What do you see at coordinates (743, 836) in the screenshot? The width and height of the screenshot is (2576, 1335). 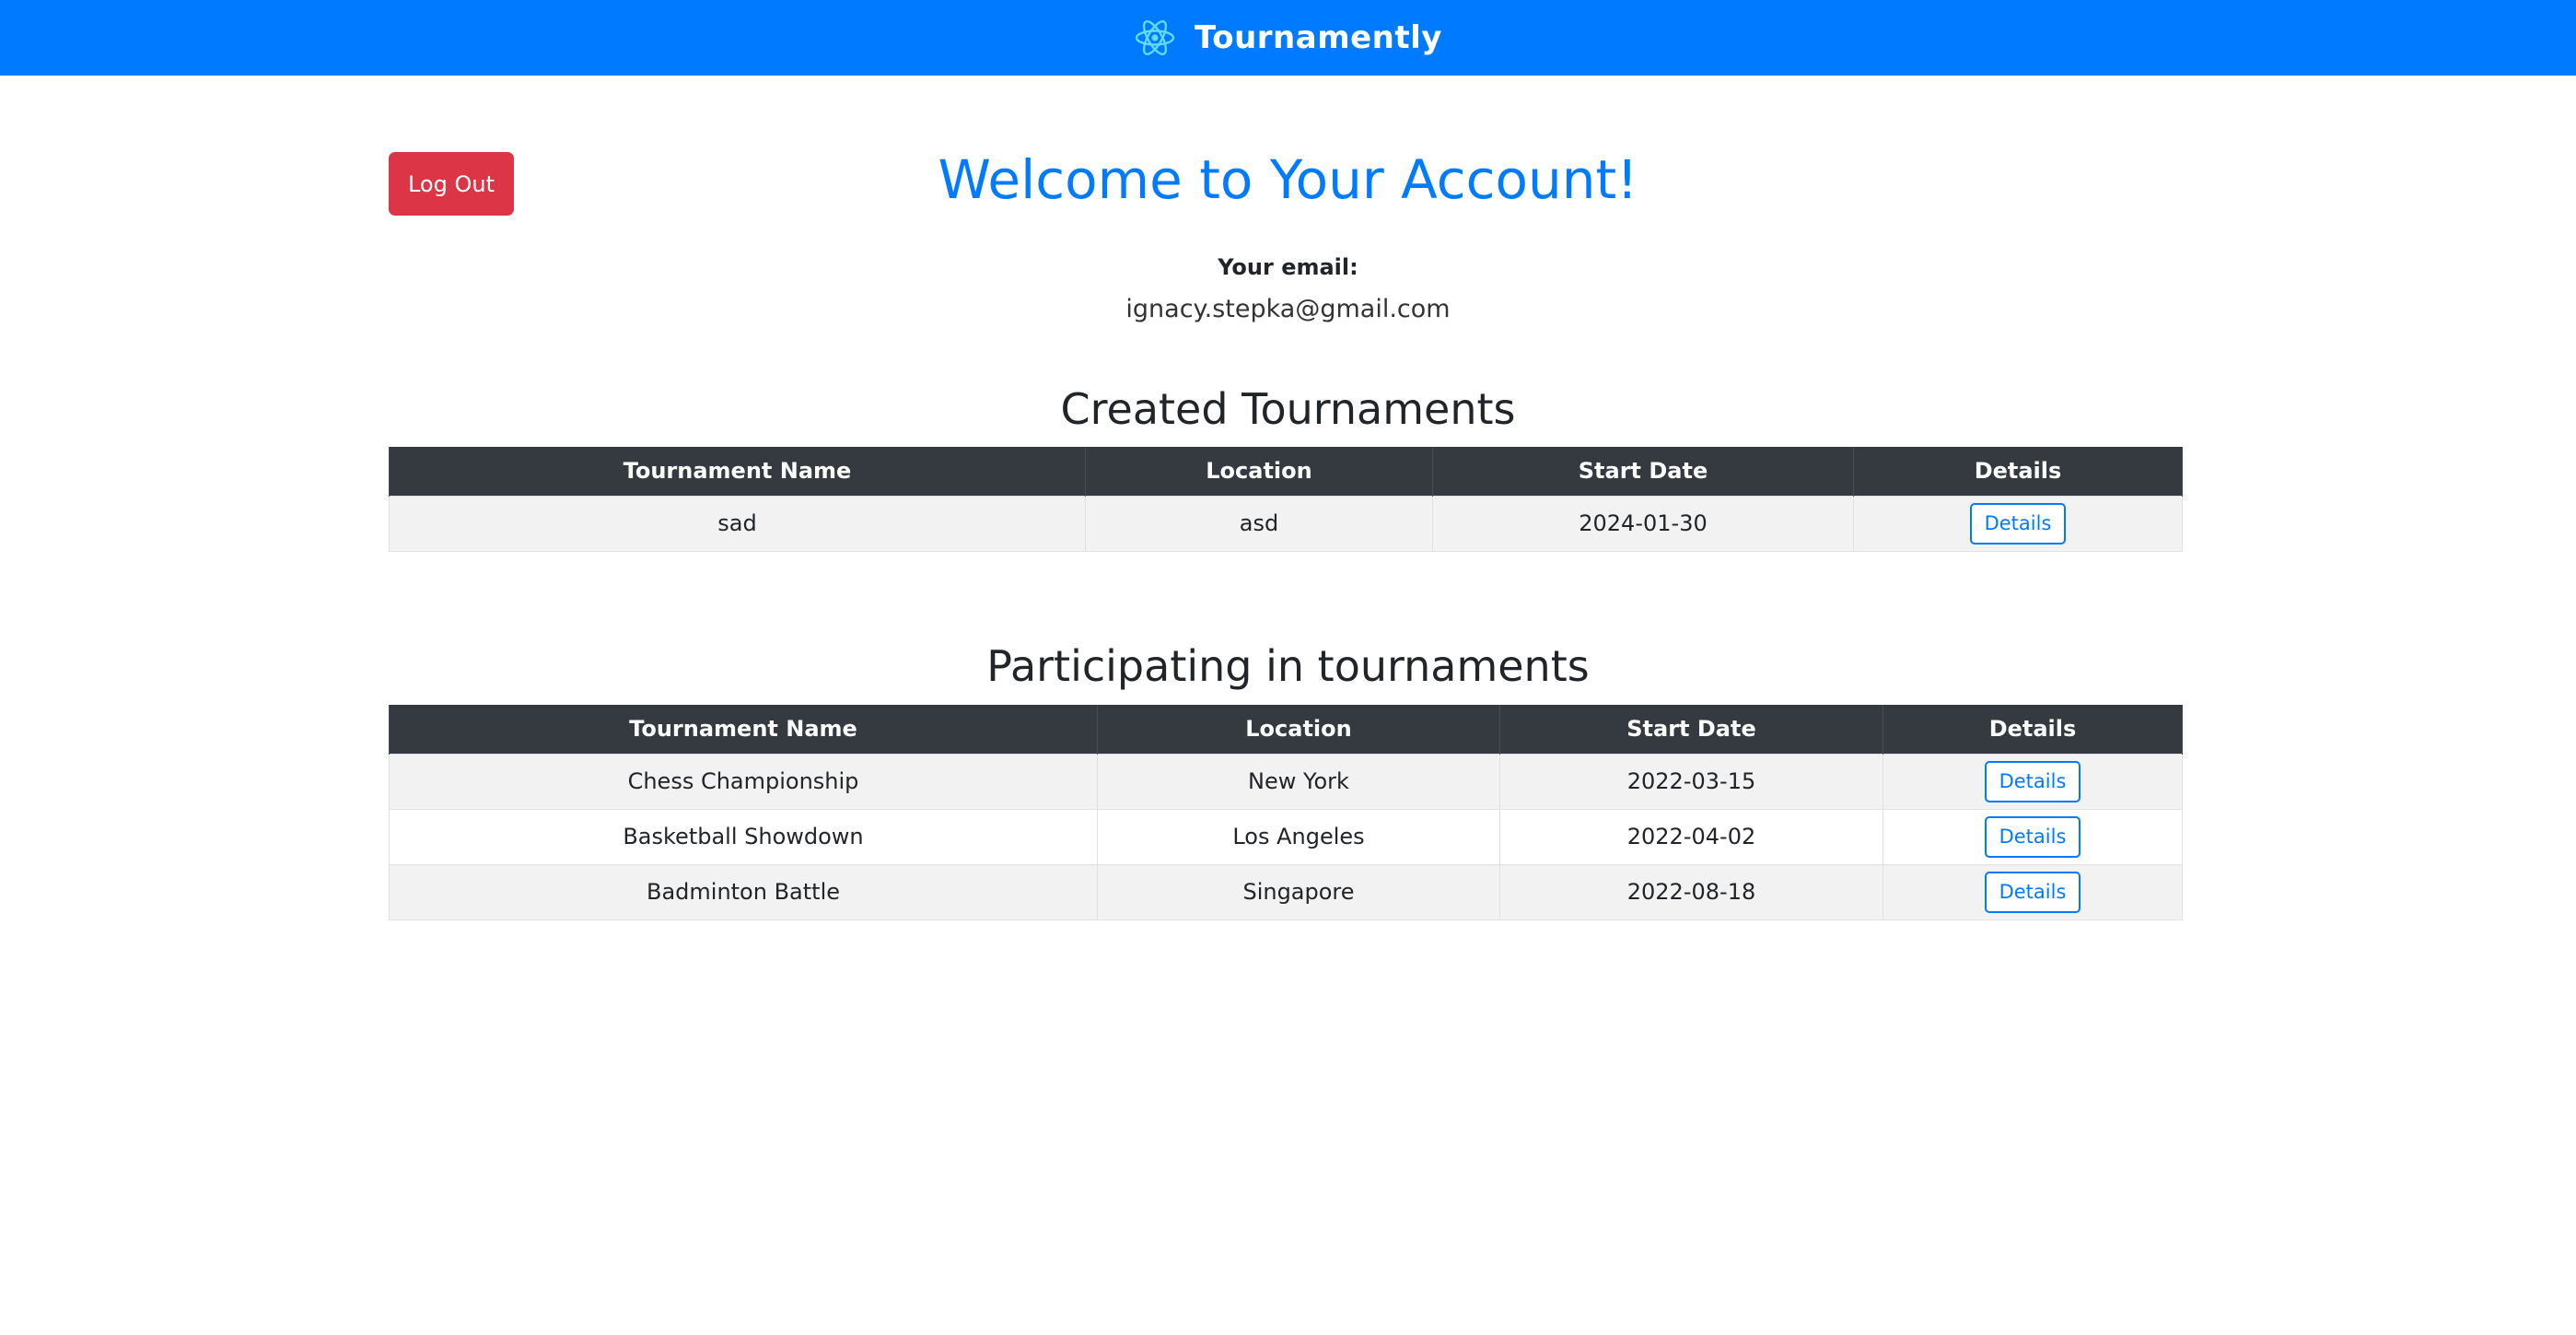 I see `tournament-name-cell: Basketball Showdown` at bounding box center [743, 836].